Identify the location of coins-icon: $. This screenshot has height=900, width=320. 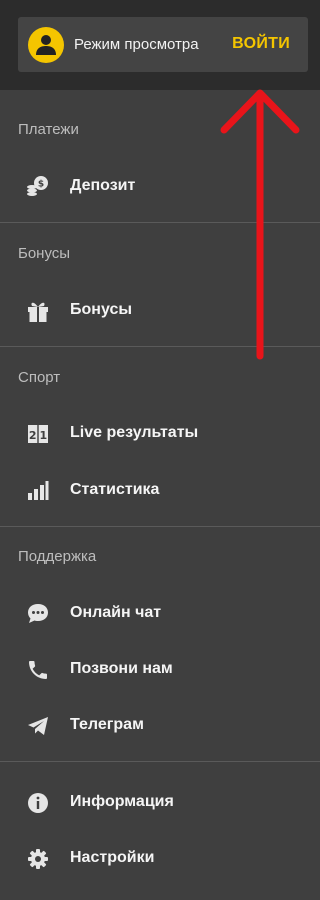
(37, 186).